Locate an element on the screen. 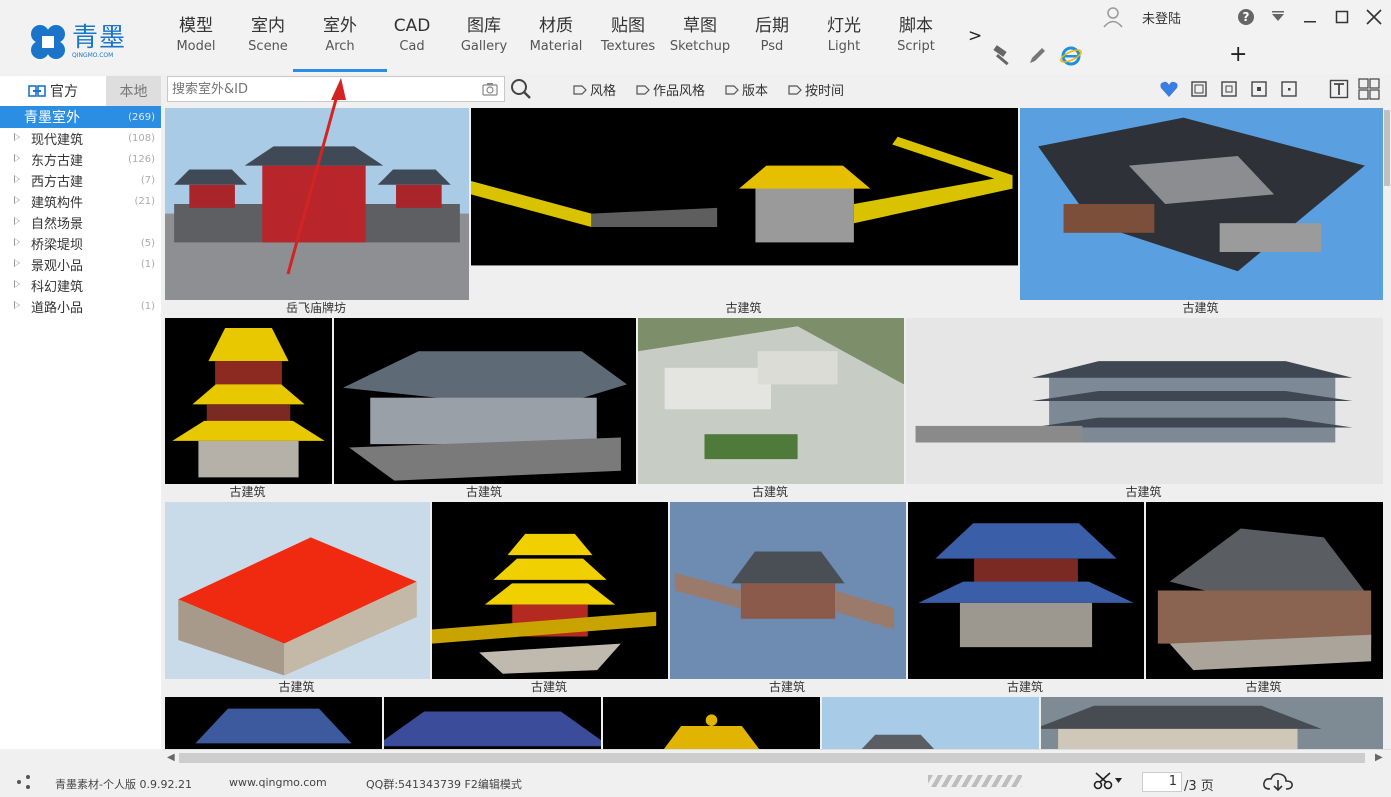  tab-gallery: 图库 Gallery is located at coordinates (484, 43).